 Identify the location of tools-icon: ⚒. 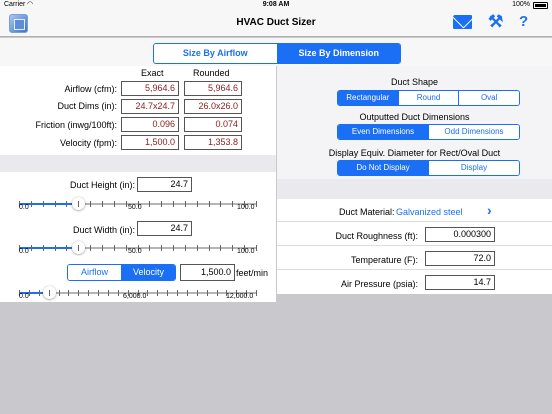
(495, 22).